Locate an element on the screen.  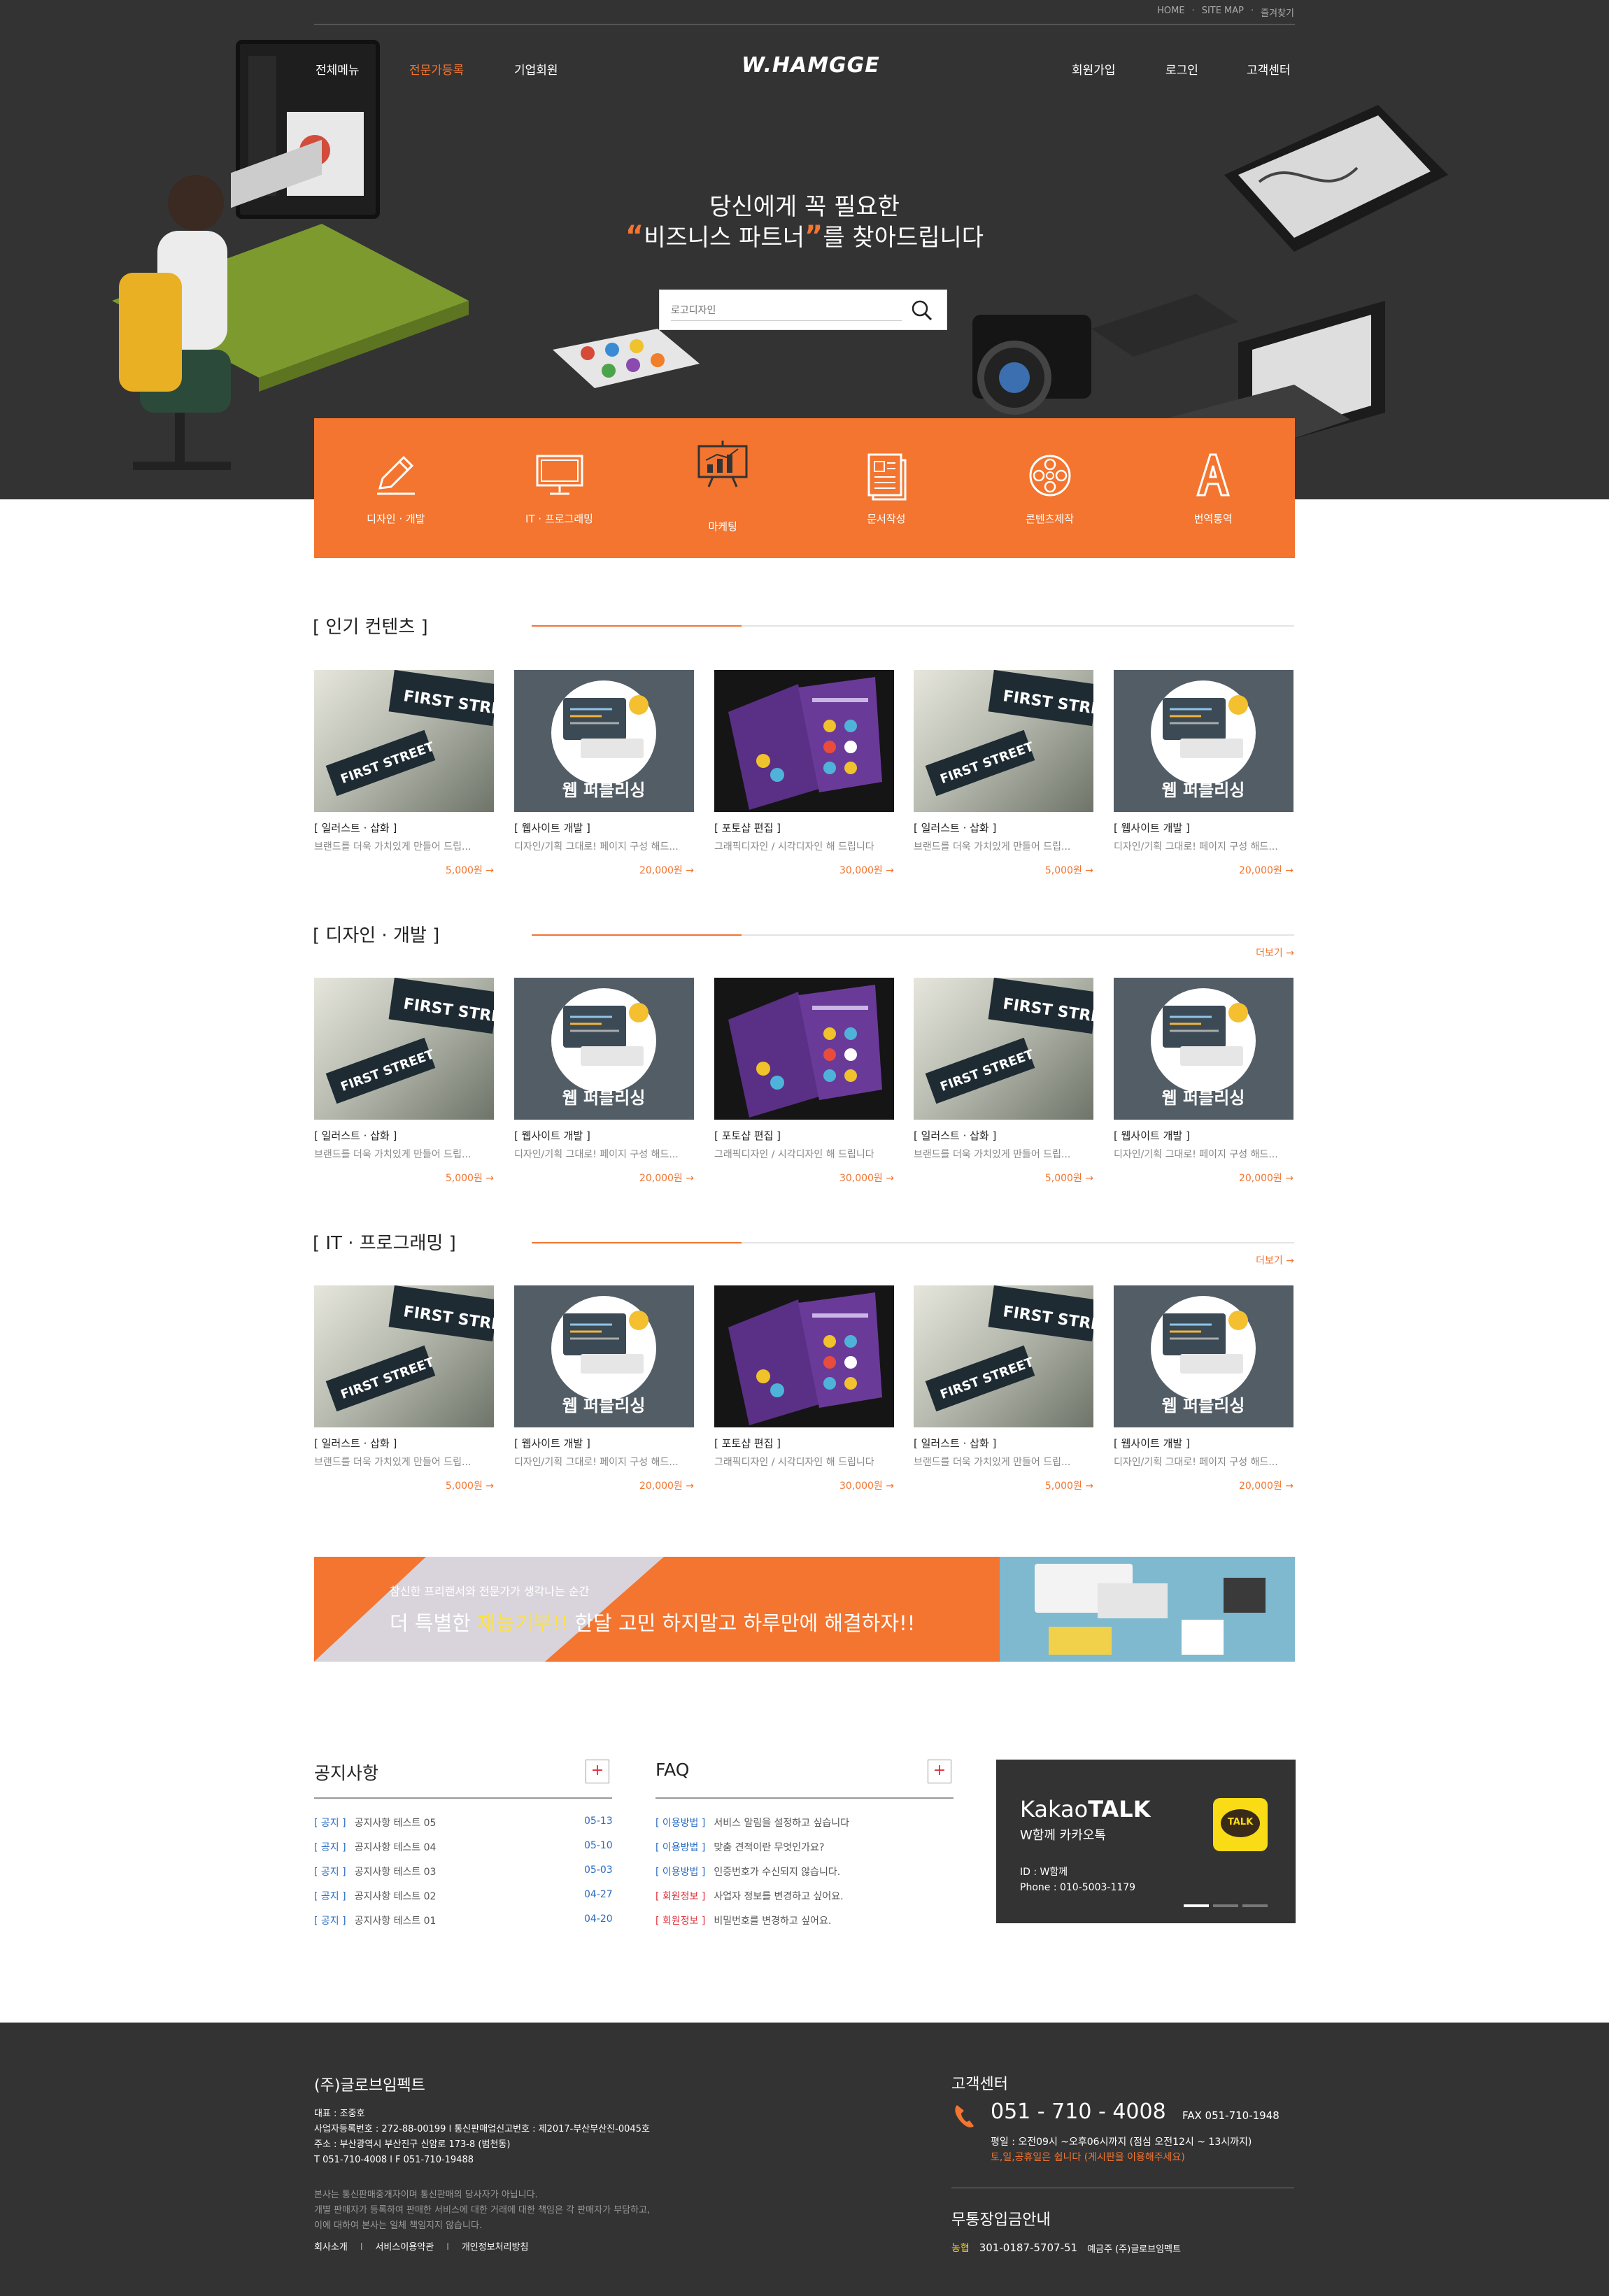
search-box is located at coordinates (803, 310).